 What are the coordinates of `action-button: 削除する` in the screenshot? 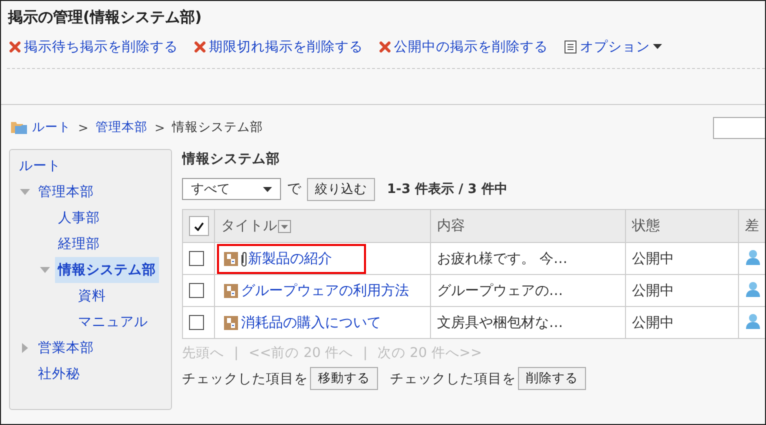 It's located at (552, 378).